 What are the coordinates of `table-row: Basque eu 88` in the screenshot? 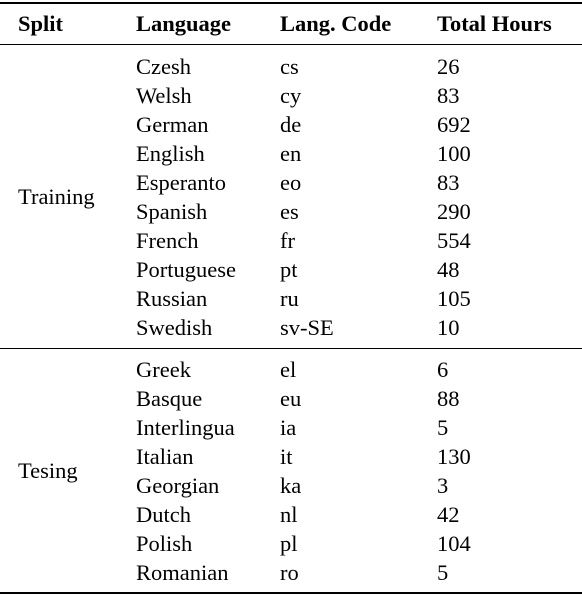 It's located at (291, 398).